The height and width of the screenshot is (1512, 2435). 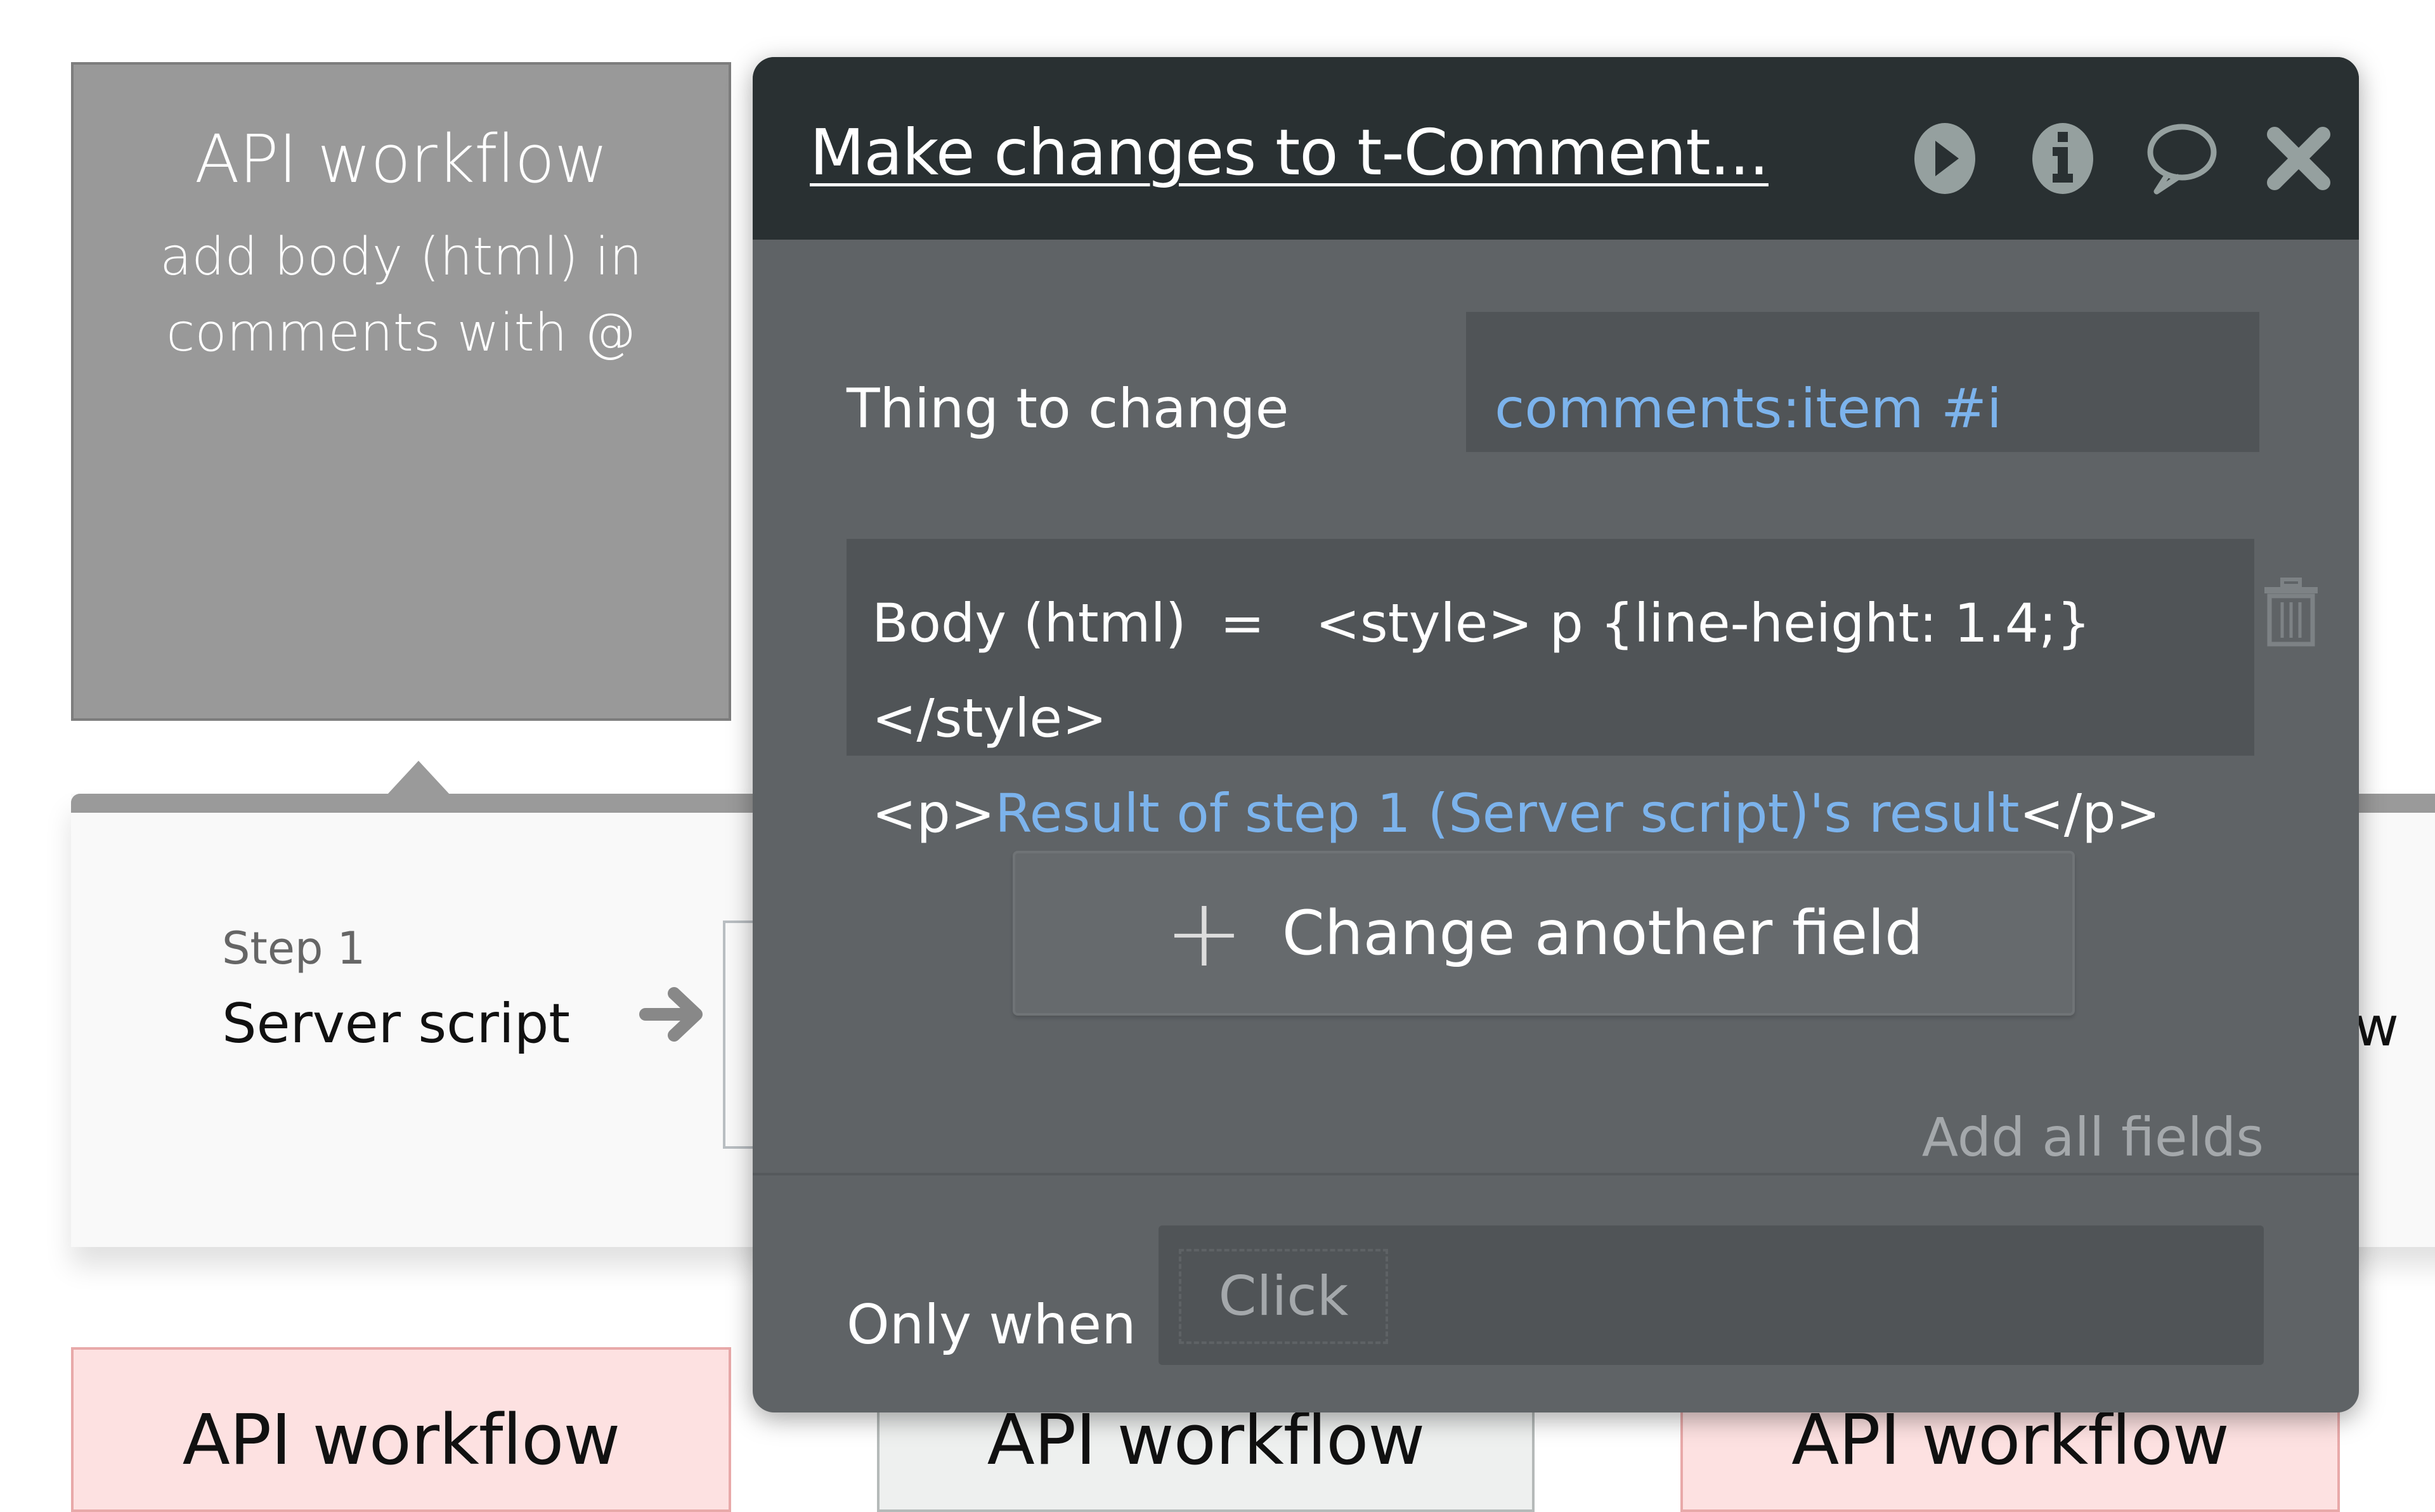 What do you see at coordinates (401, 159) in the screenshot?
I see `workflow-title: API workflow` at bounding box center [401, 159].